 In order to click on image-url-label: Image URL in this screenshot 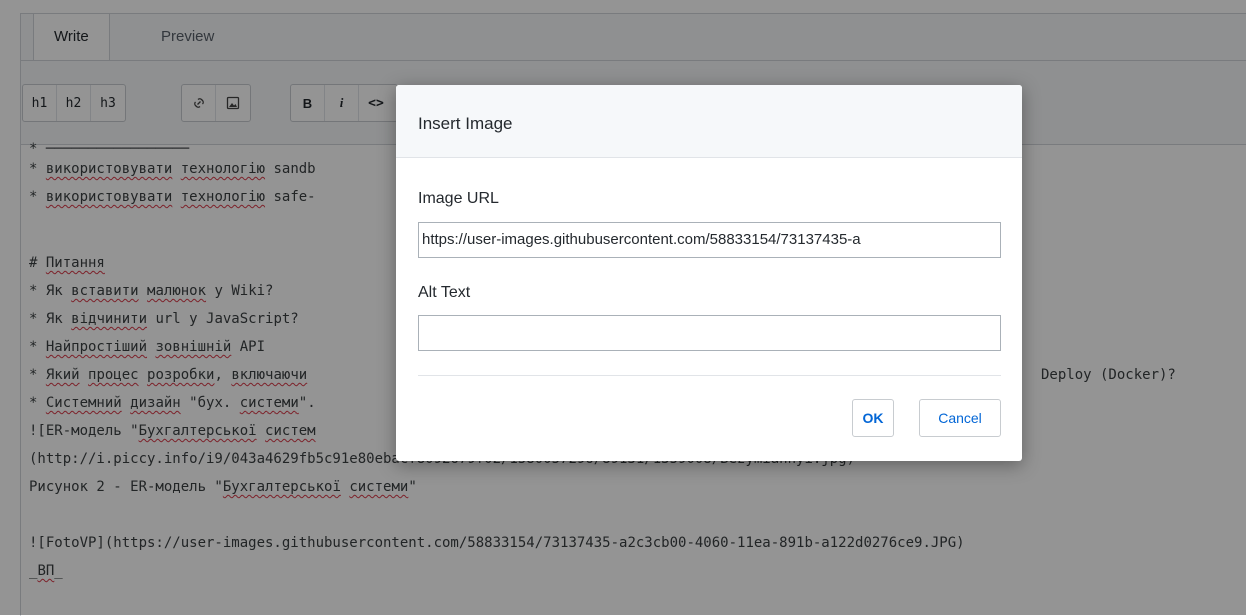, I will do `click(458, 198)`.